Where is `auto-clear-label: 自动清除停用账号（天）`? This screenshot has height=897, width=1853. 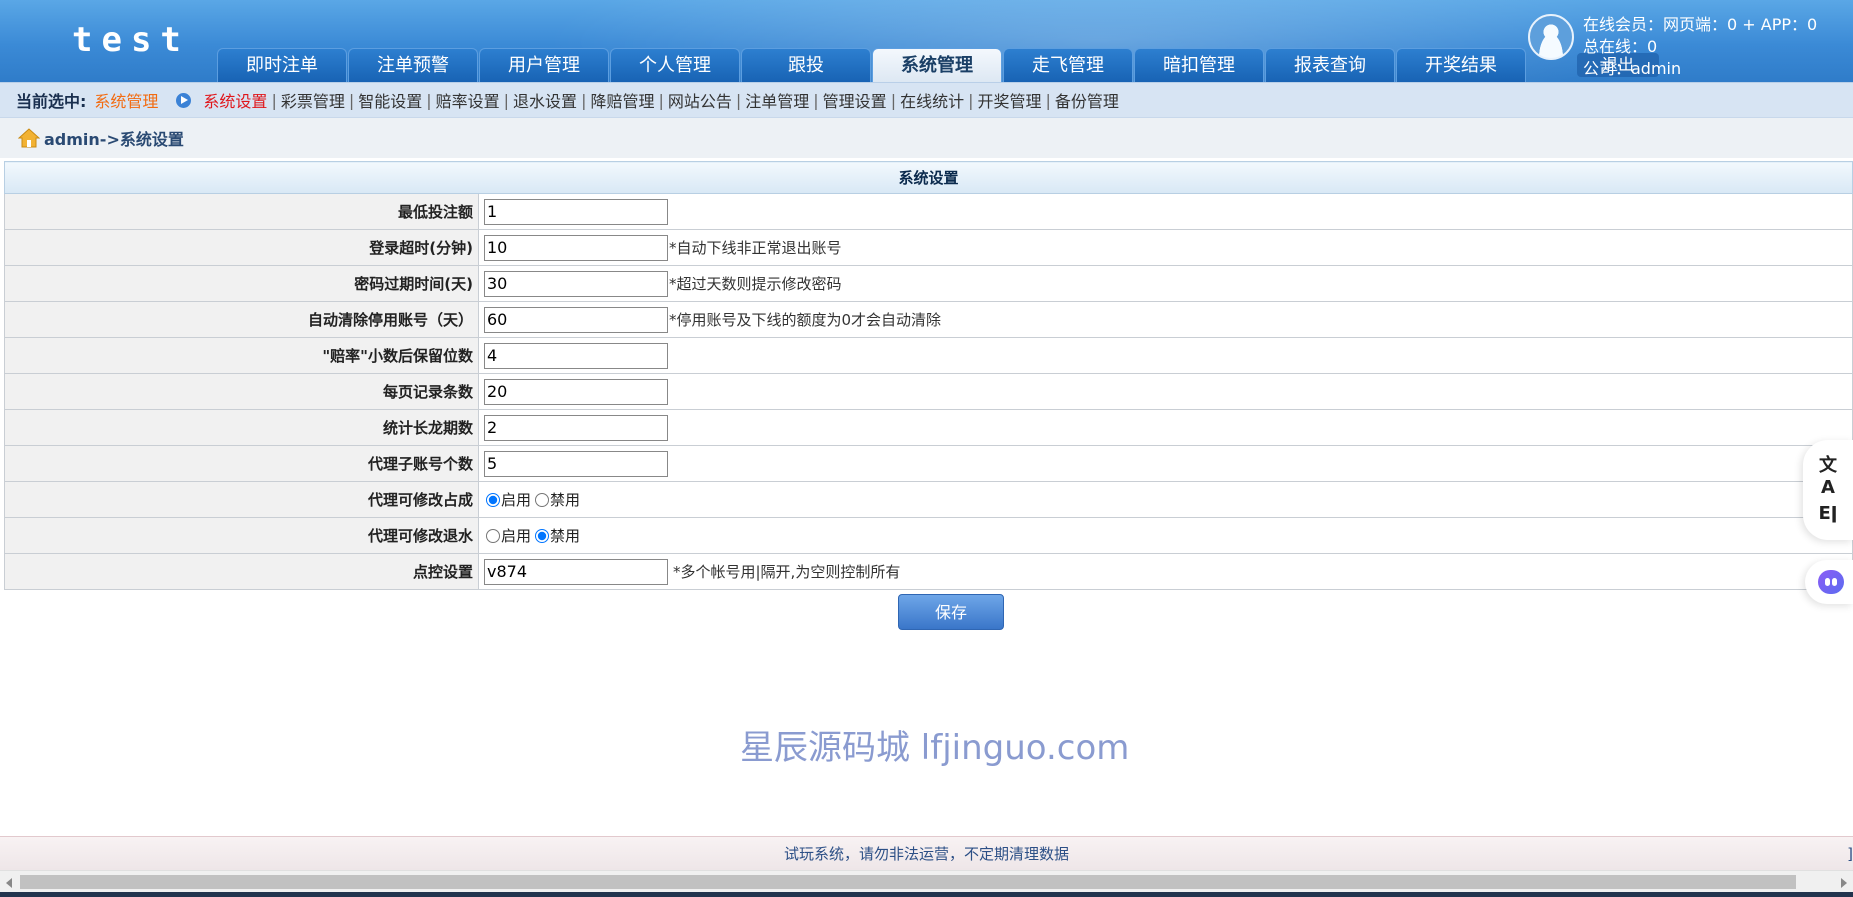
auto-clear-label: 自动清除停用账号（天） is located at coordinates (241, 319).